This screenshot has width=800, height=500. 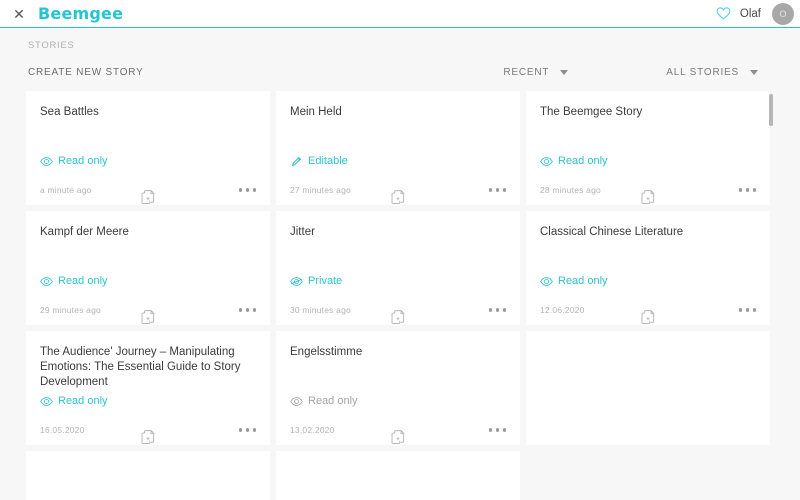 What do you see at coordinates (148, 430) in the screenshot?
I see `story-card-footer: 16.05.2020` at bounding box center [148, 430].